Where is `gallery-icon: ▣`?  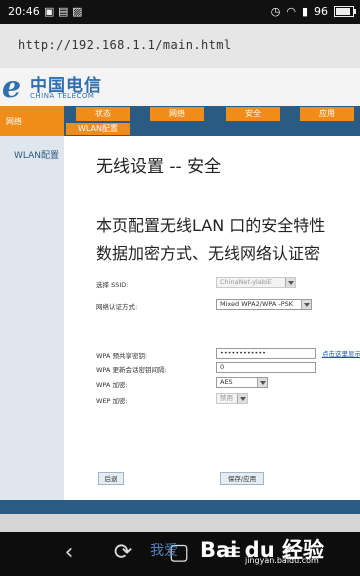 gallery-icon: ▣ is located at coordinates (49, 11).